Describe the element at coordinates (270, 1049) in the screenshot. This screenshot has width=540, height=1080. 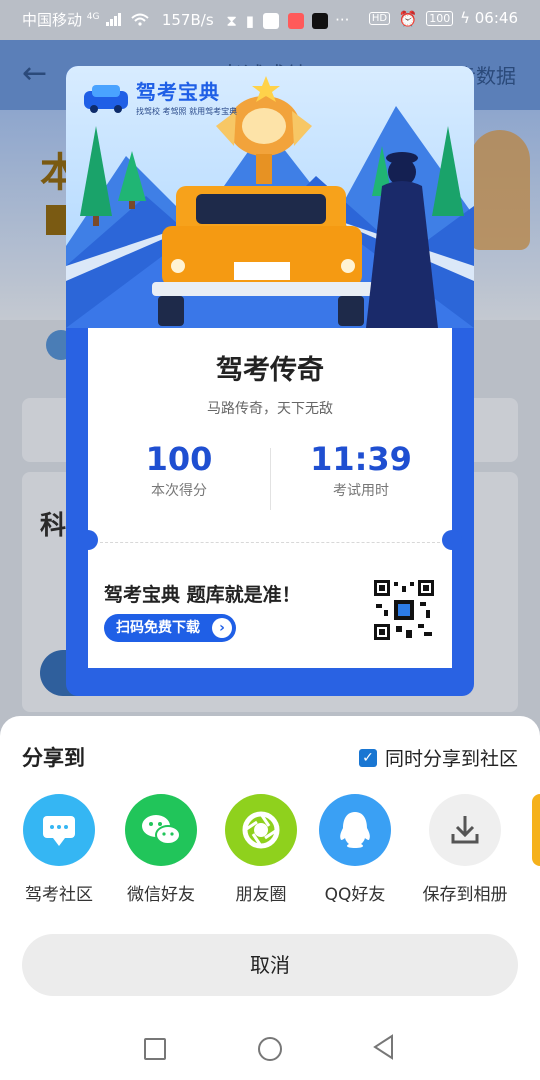
I see `home-icon` at that location.